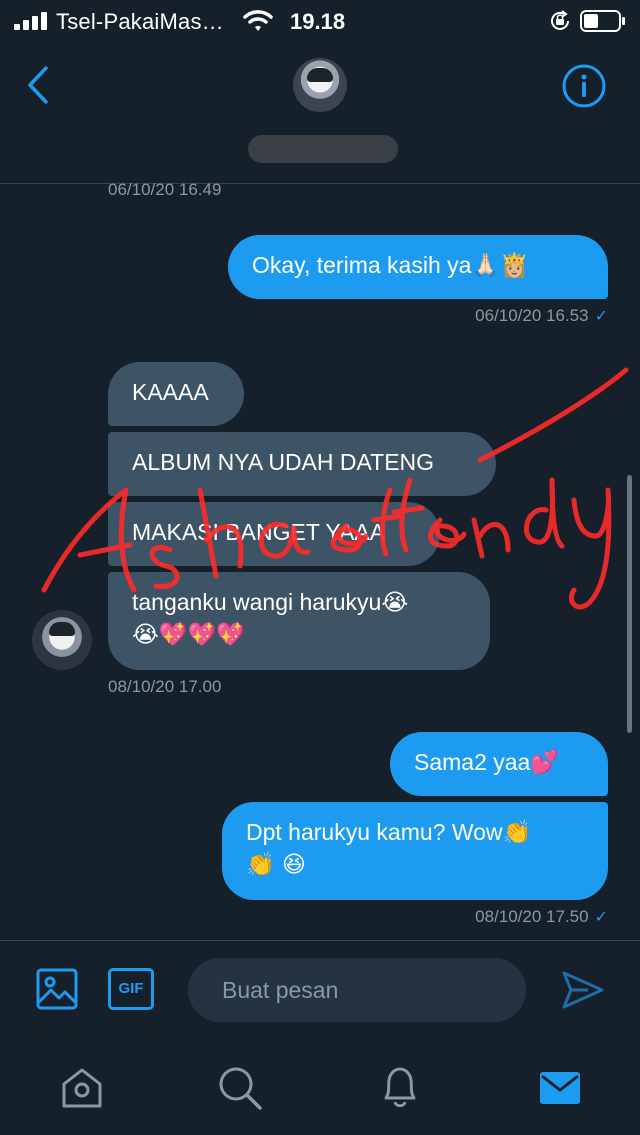 Image resolution: width=640 pixels, height=1135 pixels. Describe the element at coordinates (602, 21) in the screenshot. I see `battery-icon` at that location.